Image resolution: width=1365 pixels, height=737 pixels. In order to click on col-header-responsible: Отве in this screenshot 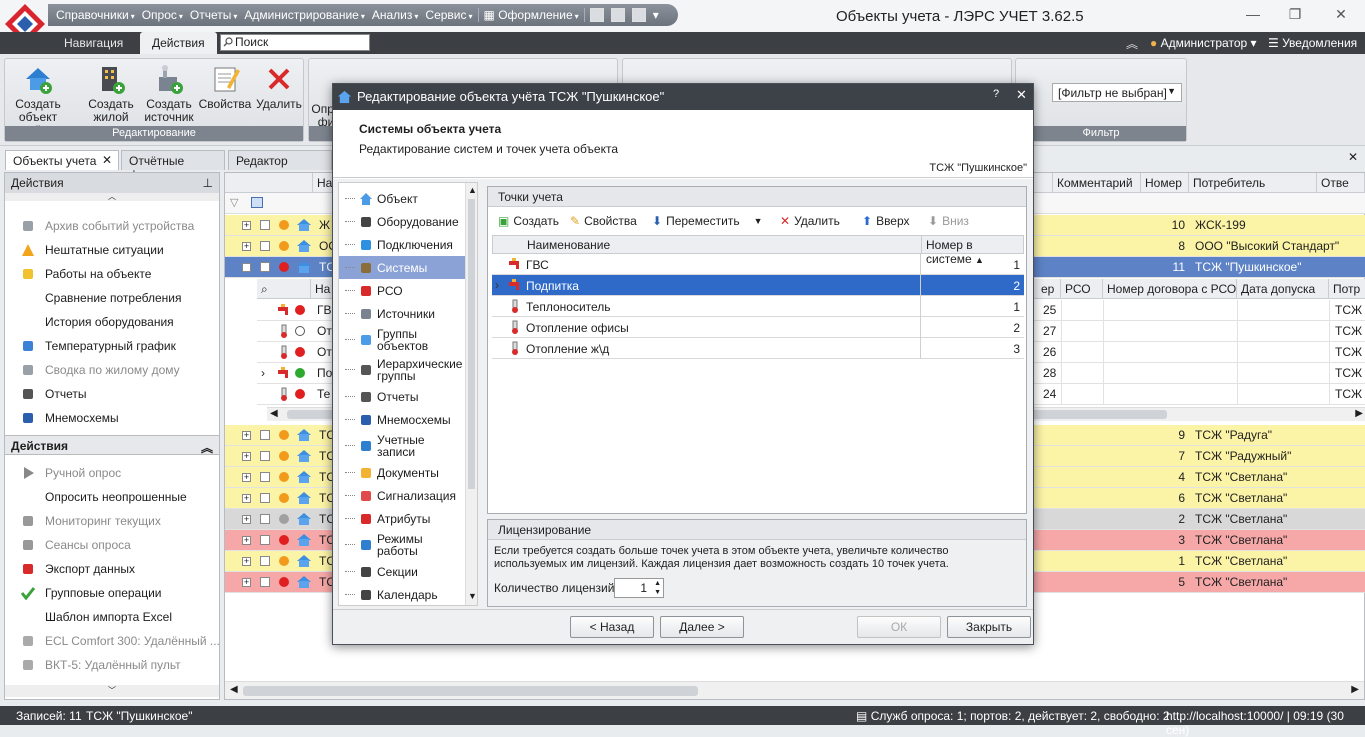, I will do `click(1341, 183)`.